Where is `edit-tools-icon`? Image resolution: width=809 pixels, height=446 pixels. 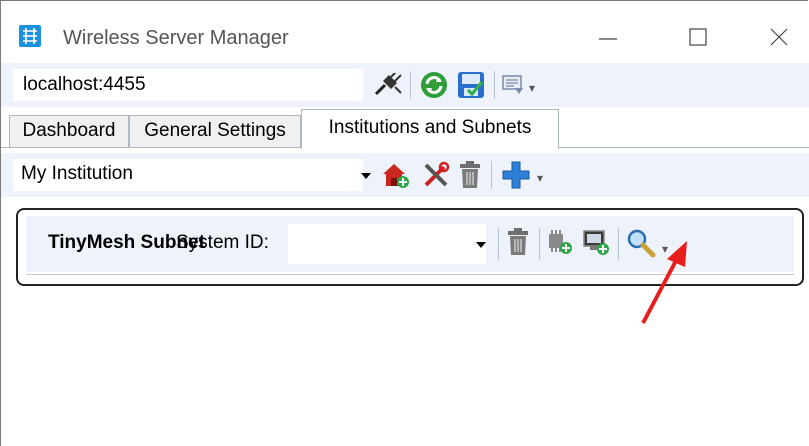 edit-tools-icon is located at coordinates (436, 177).